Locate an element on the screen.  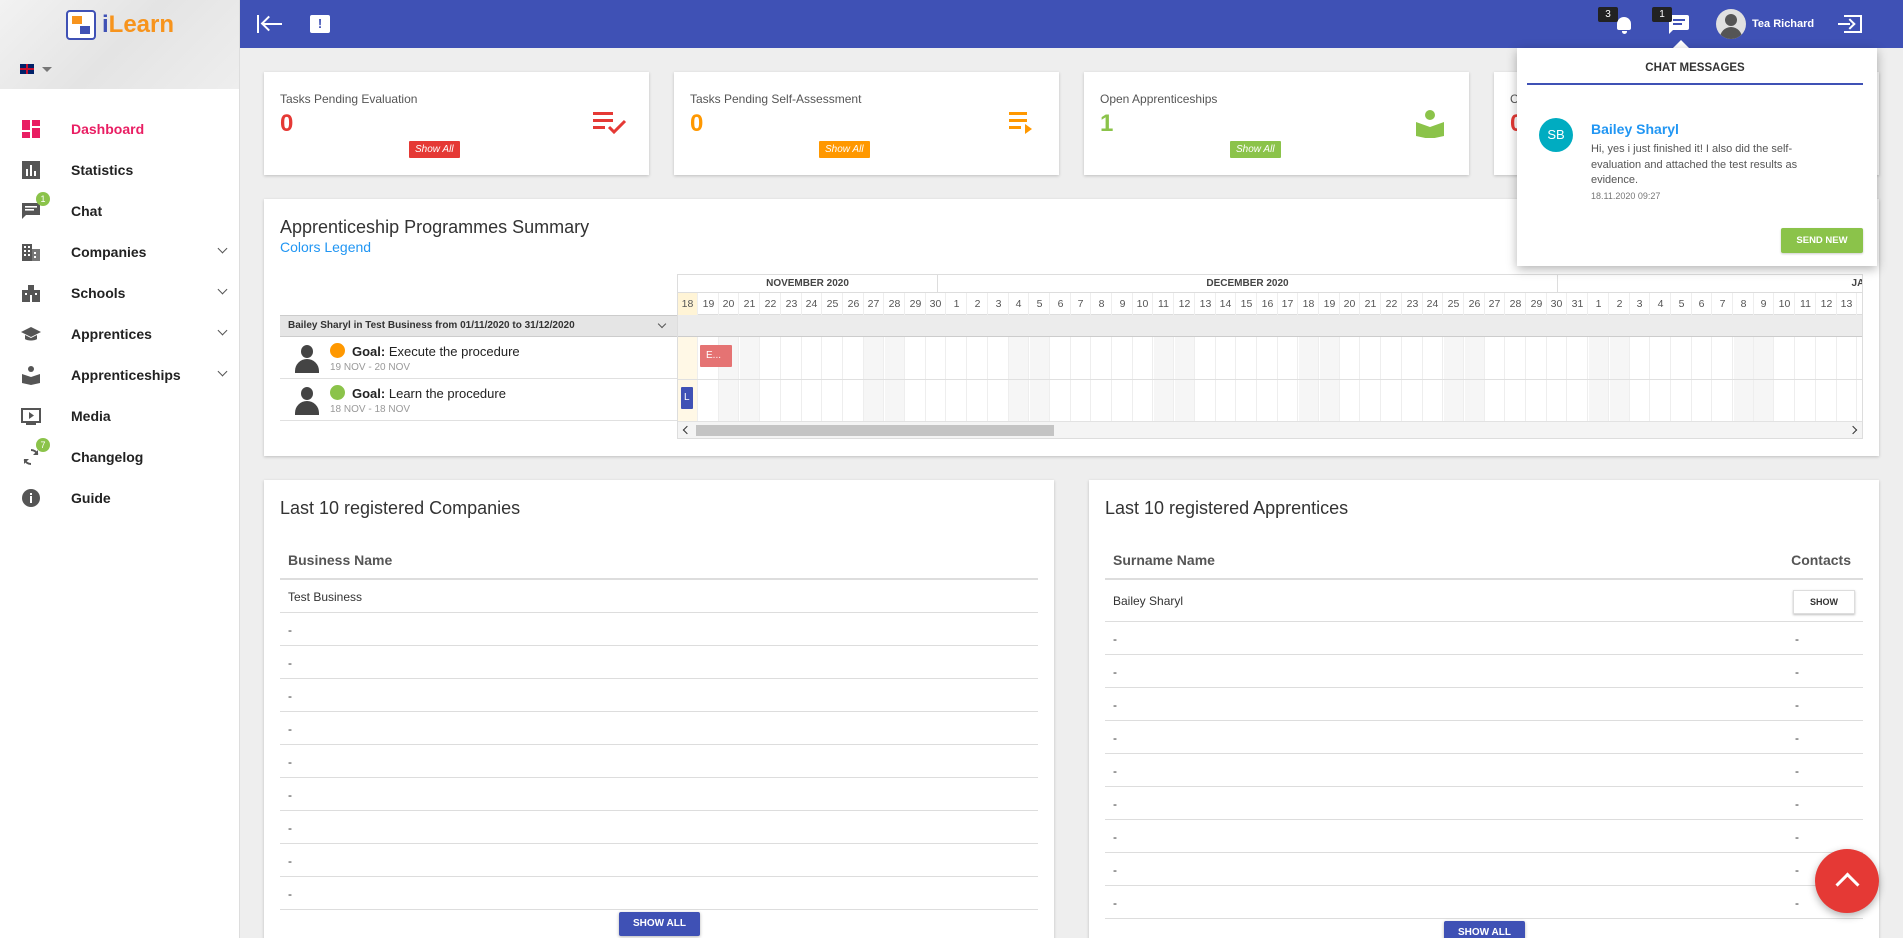
table-row: -- is located at coordinates (1484, 869).